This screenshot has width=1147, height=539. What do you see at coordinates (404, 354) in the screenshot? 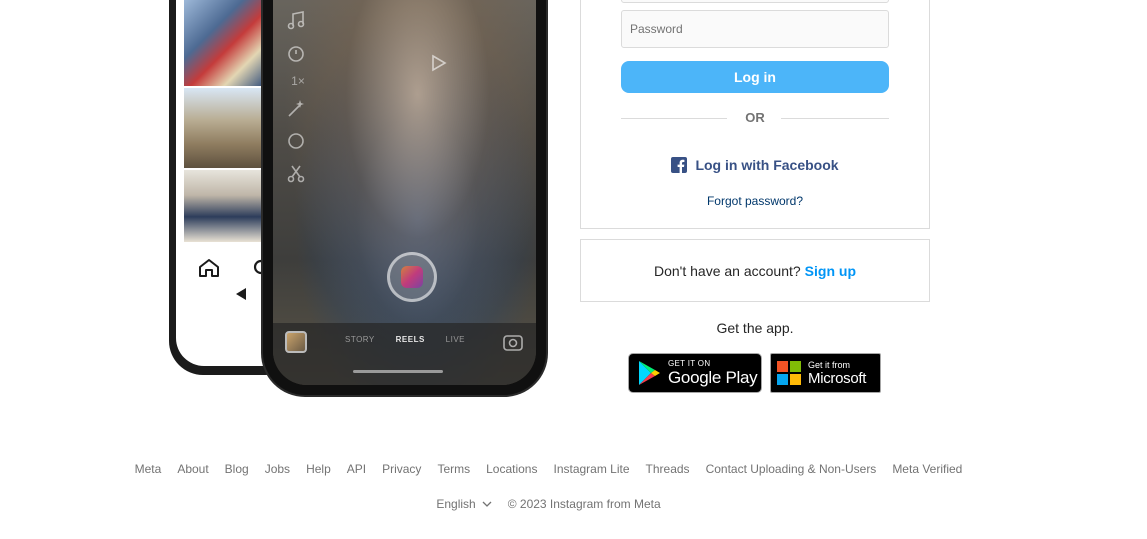
I see `camera-mode-bar: STORY REELS LIVE` at bounding box center [404, 354].